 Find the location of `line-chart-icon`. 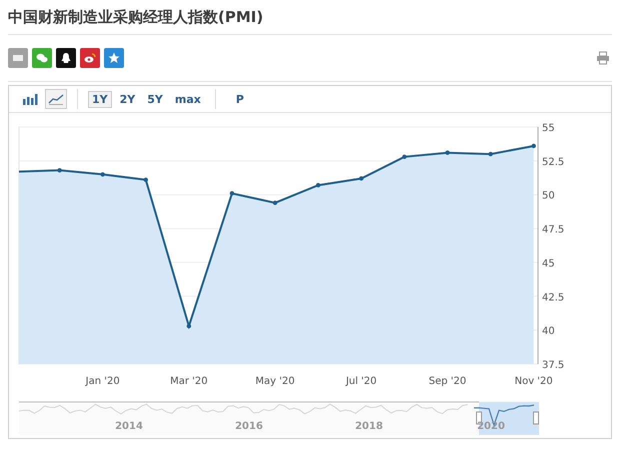

line-chart-icon is located at coordinates (56, 99).